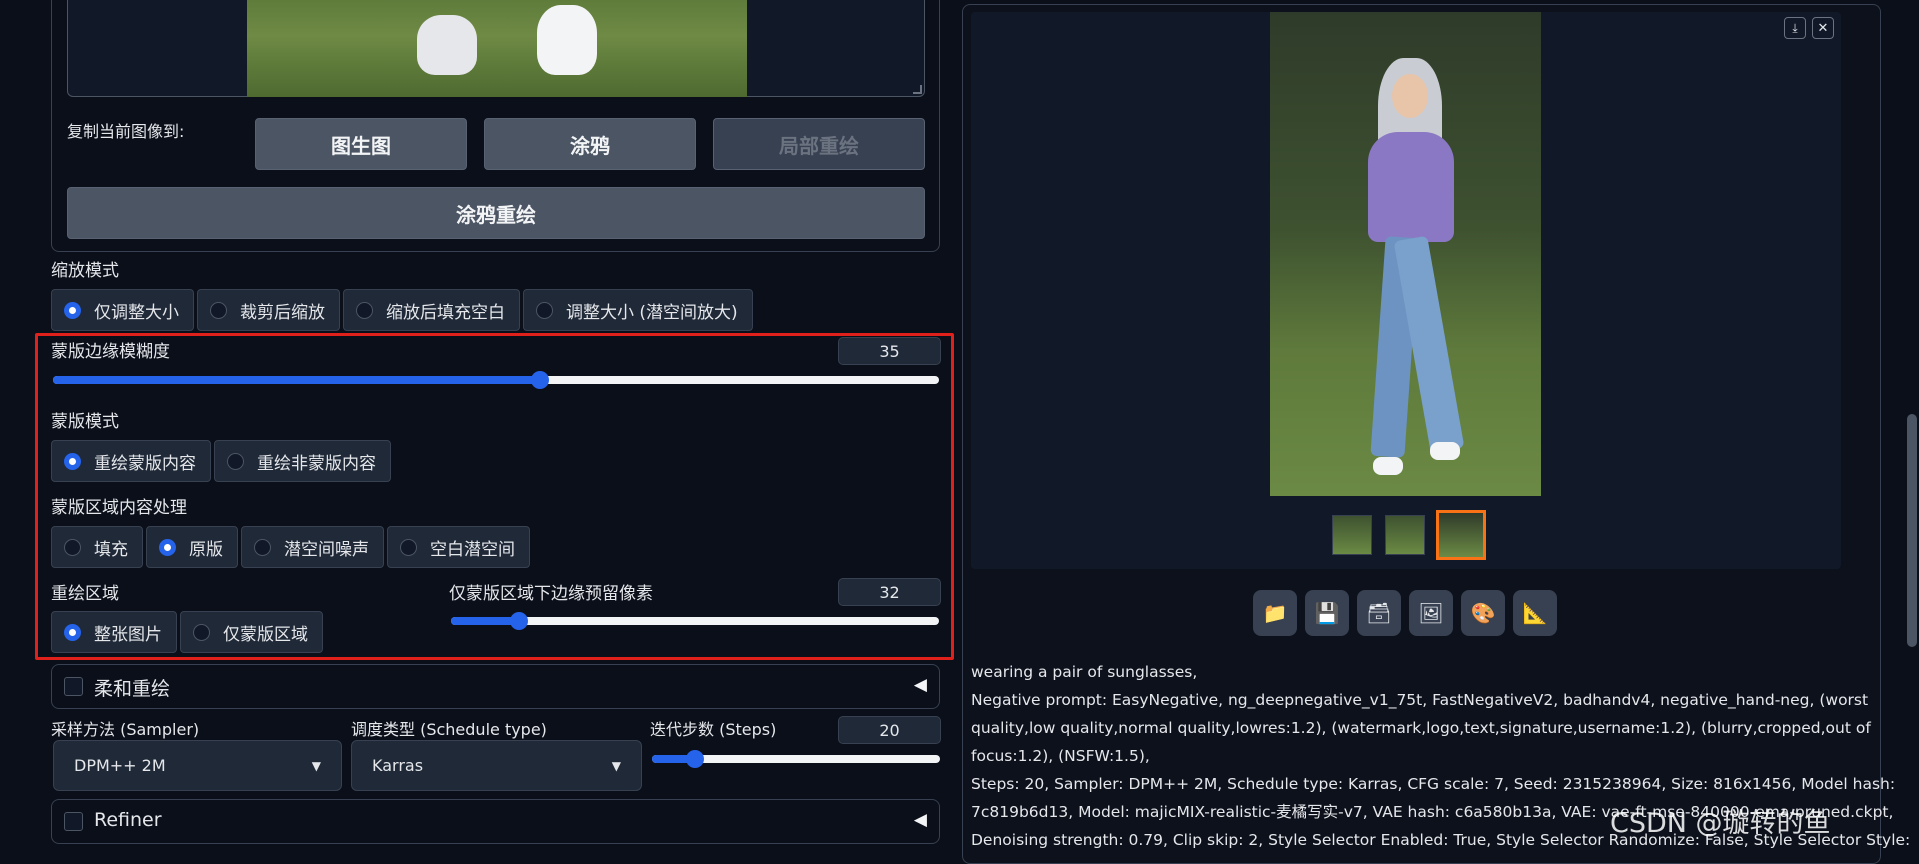 The height and width of the screenshot is (864, 1919). What do you see at coordinates (1461, 535) in the screenshot?
I see `gallery-thumbnail-selected` at bounding box center [1461, 535].